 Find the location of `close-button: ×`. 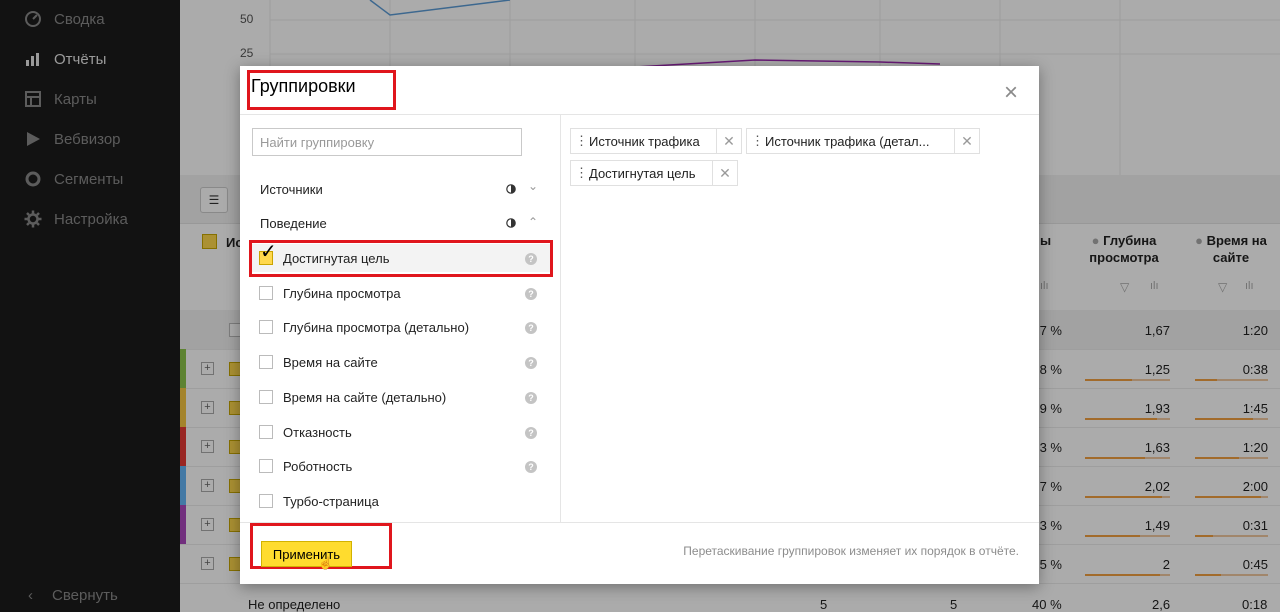

close-button: × is located at coordinates (1011, 93).